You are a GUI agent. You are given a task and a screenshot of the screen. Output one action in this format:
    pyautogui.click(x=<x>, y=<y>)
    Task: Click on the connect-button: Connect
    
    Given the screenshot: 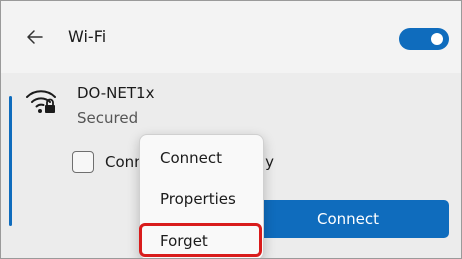 What is the action you would take?
    pyautogui.click(x=348, y=219)
    